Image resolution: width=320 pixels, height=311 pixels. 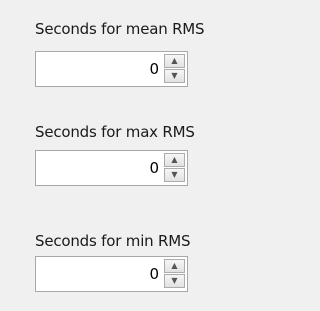 I want to click on min-rms-decrement-arrow-icon: ▼, so click(x=174, y=281).